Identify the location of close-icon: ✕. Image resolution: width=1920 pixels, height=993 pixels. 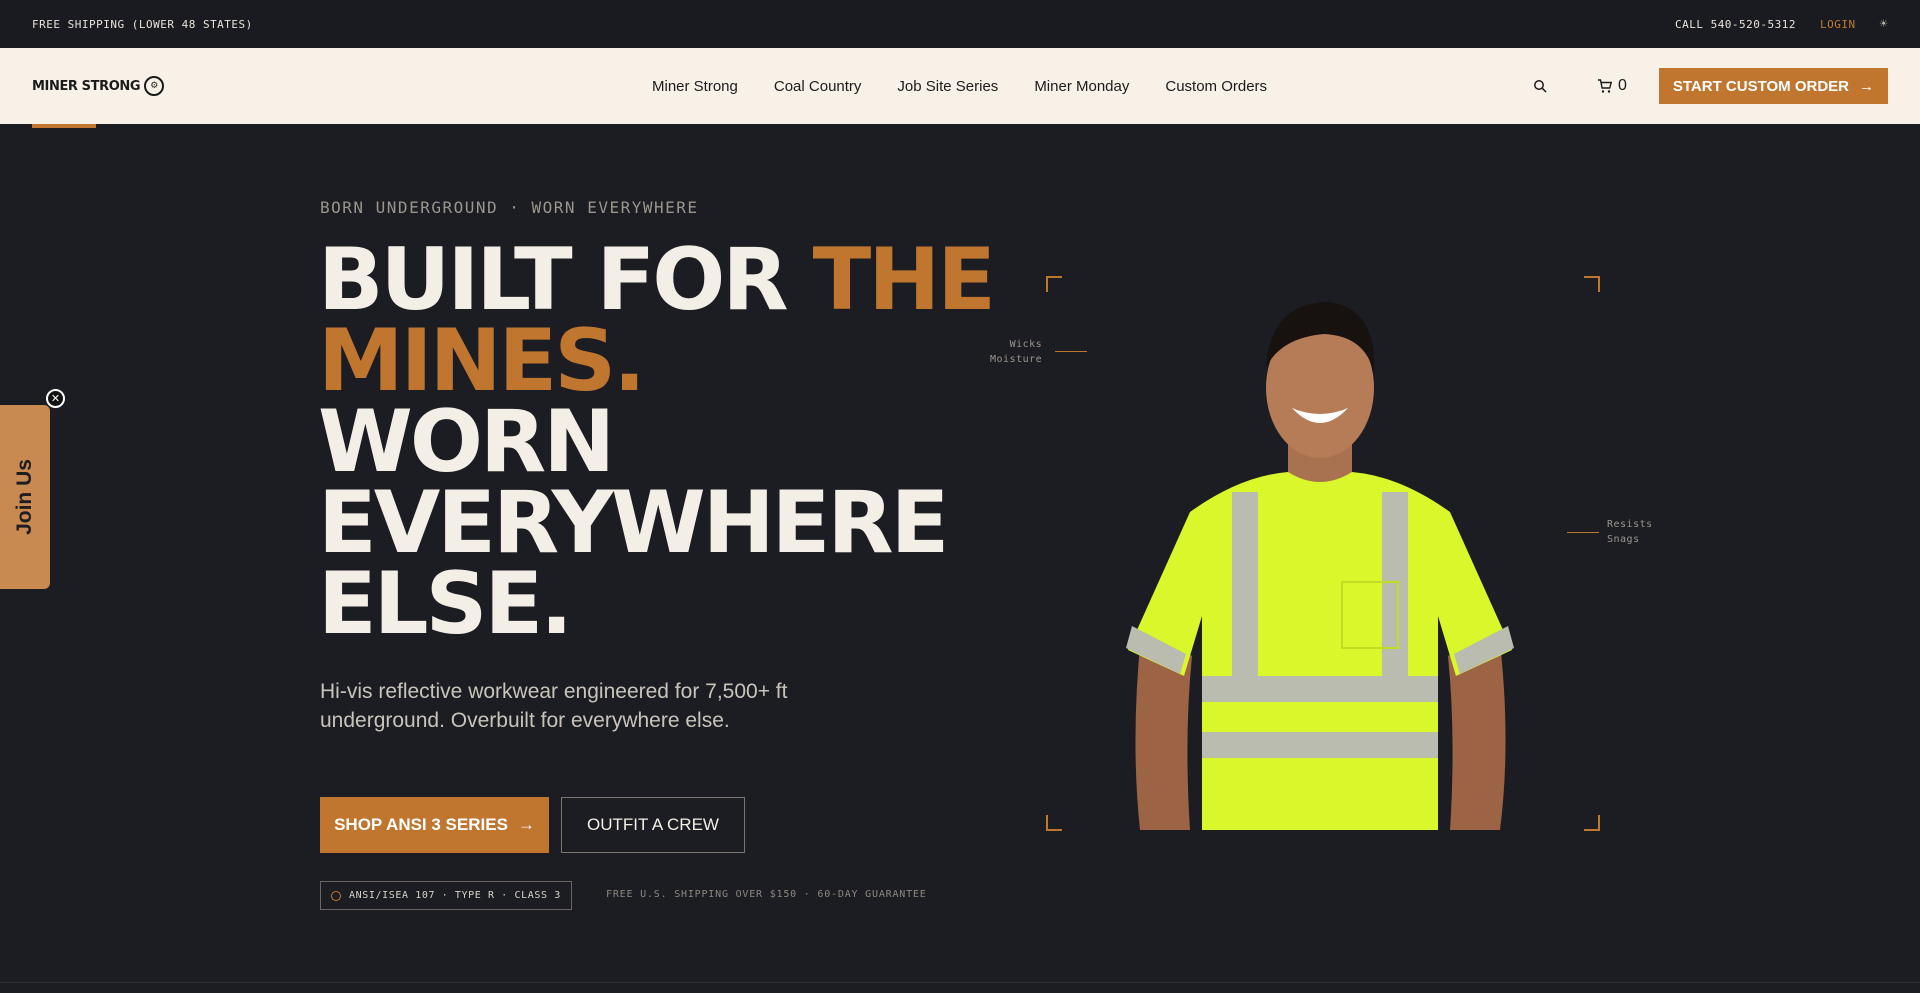
(55, 398).